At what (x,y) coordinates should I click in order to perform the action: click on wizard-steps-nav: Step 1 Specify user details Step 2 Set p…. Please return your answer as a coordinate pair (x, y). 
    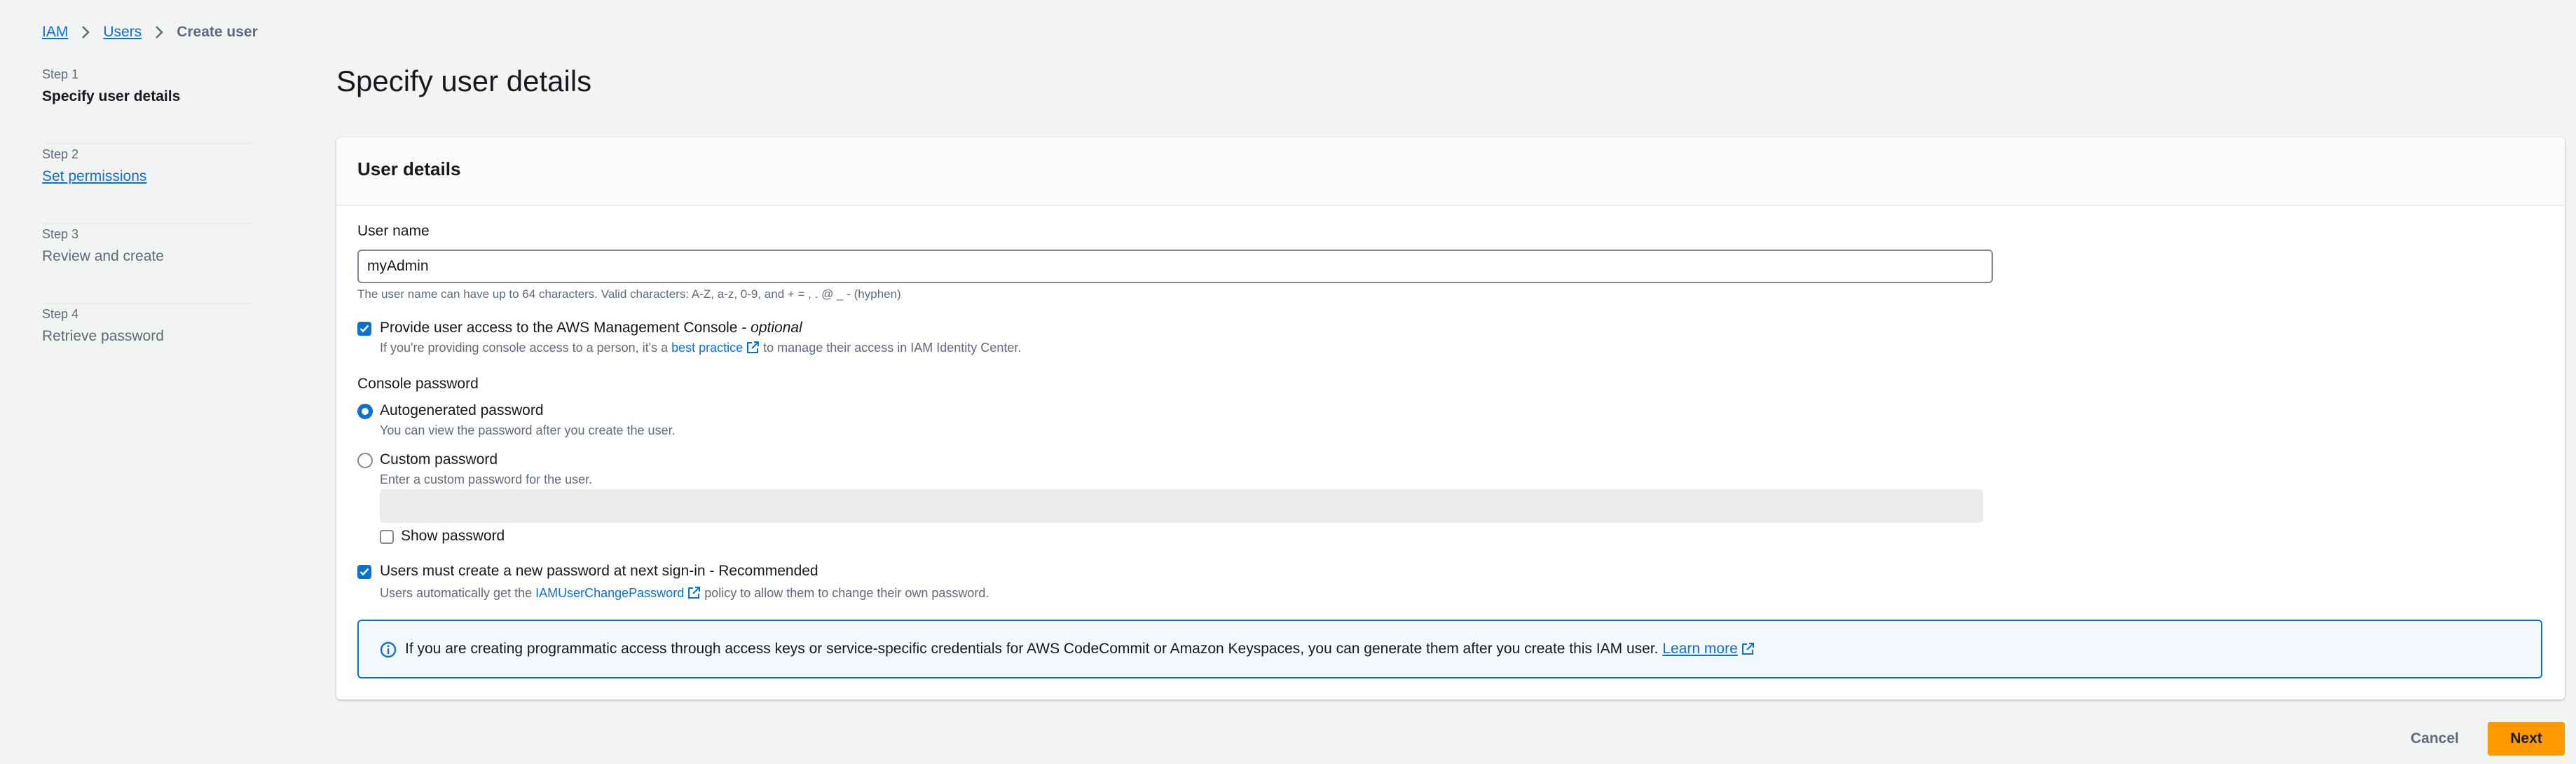
    Looking at the image, I should click on (148, 224).